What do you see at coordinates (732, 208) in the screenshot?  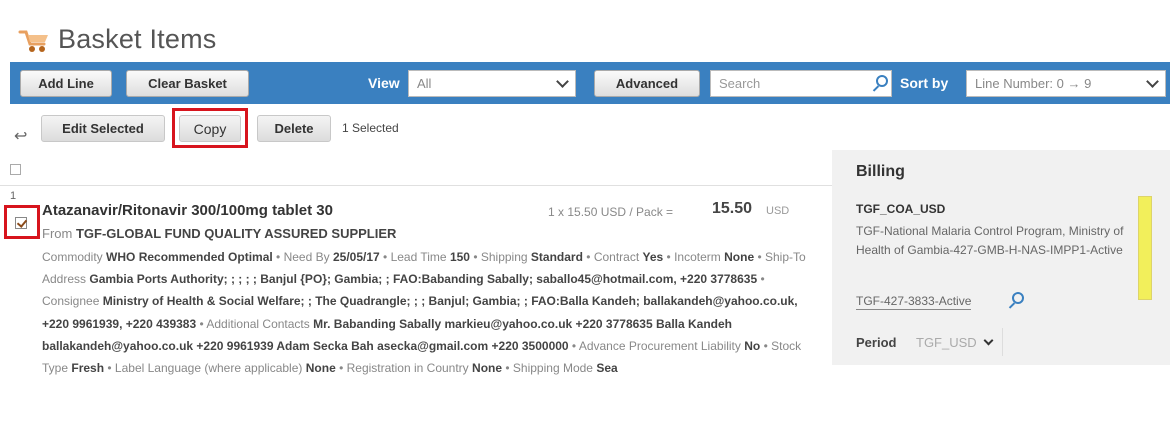 I see `price-total: 15.50` at bounding box center [732, 208].